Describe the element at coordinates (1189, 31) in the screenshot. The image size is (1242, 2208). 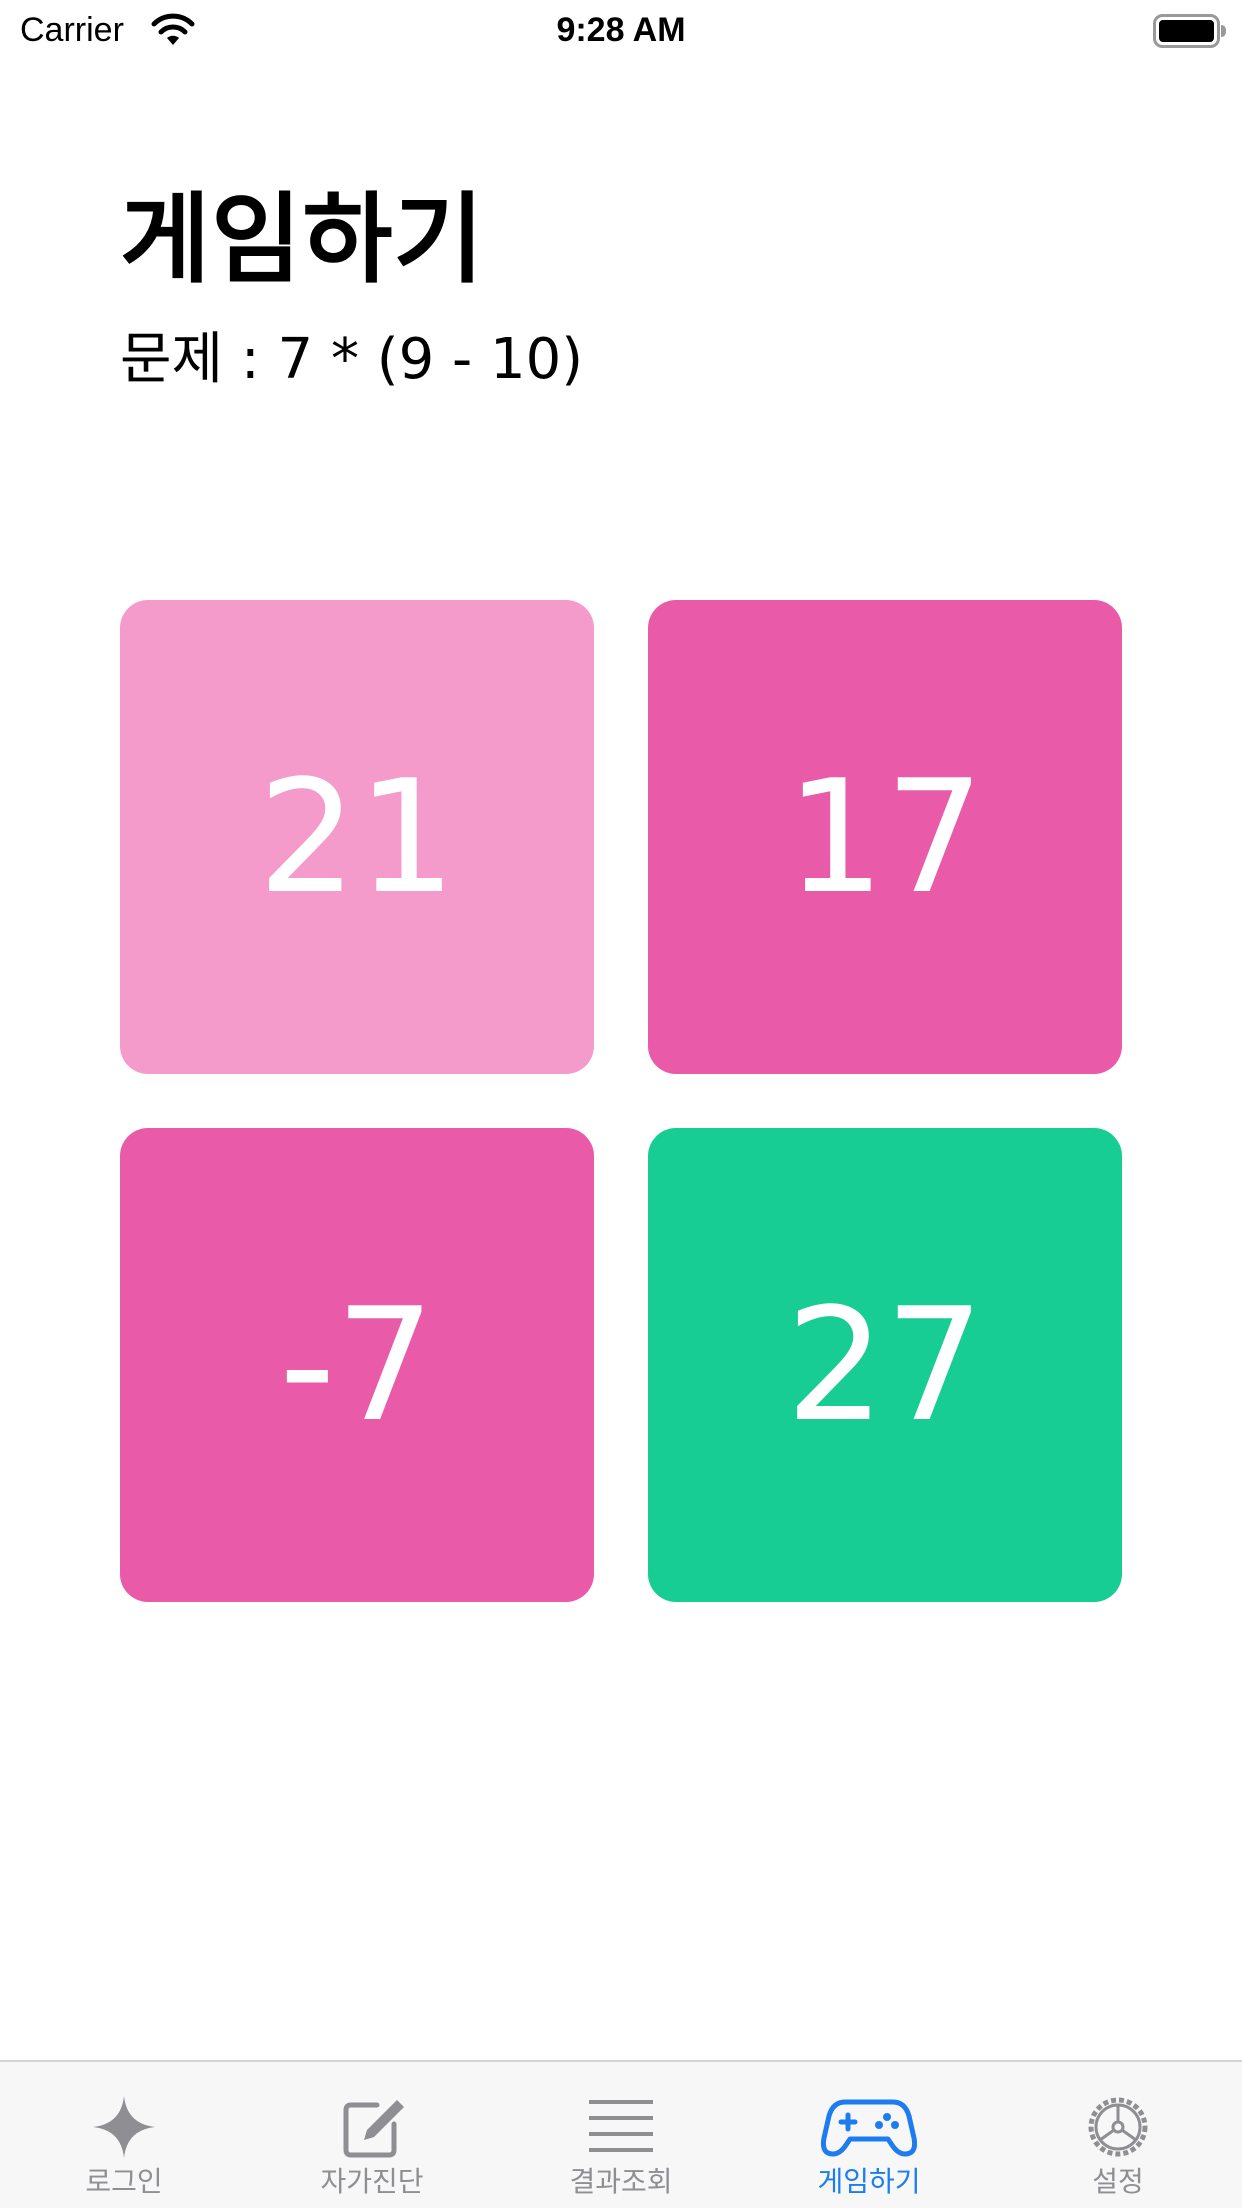
I see `battery-icon` at that location.